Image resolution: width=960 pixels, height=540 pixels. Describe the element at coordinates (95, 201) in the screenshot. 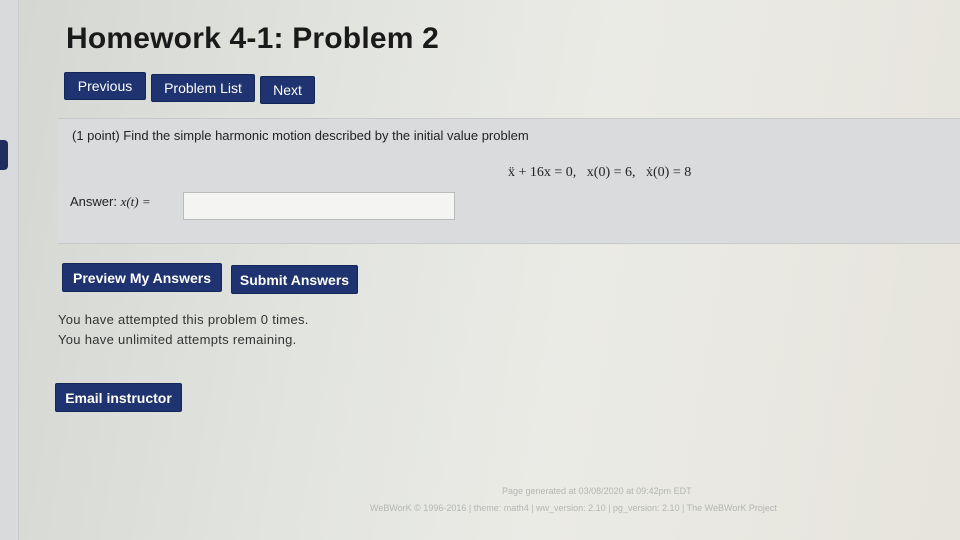

I see `answer-prefix: Answer:` at that location.